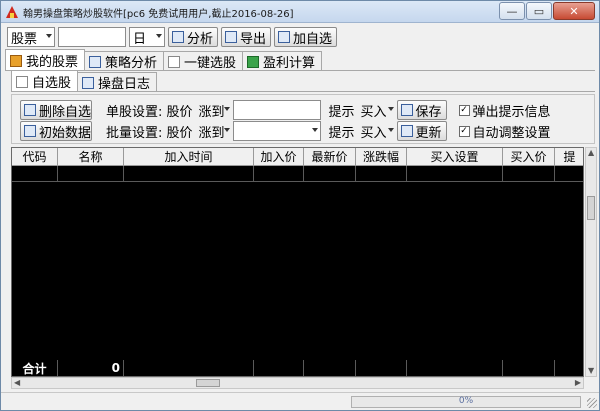 Image resolution: width=600 pixels, height=411 pixels. What do you see at coordinates (592, 403) in the screenshot?
I see `resize-grip-icon` at bounding box center [592, 403].